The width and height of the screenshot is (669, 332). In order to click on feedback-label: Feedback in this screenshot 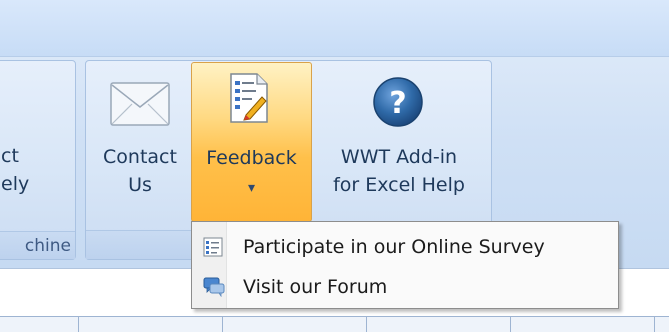, I will do `click(251, 158)`.